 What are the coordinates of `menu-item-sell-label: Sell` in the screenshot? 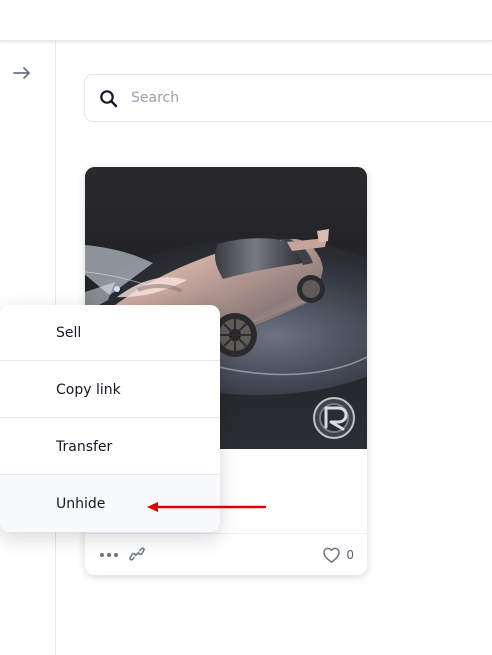 It's located at (69, 332).